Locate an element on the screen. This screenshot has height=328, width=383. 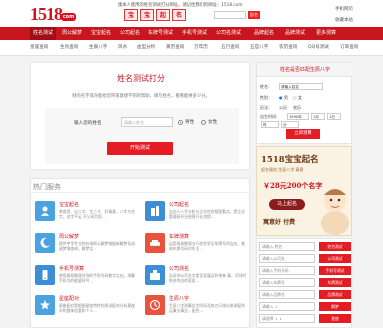
quick-button: 手机号测试 is located at coordinates (335, 270).